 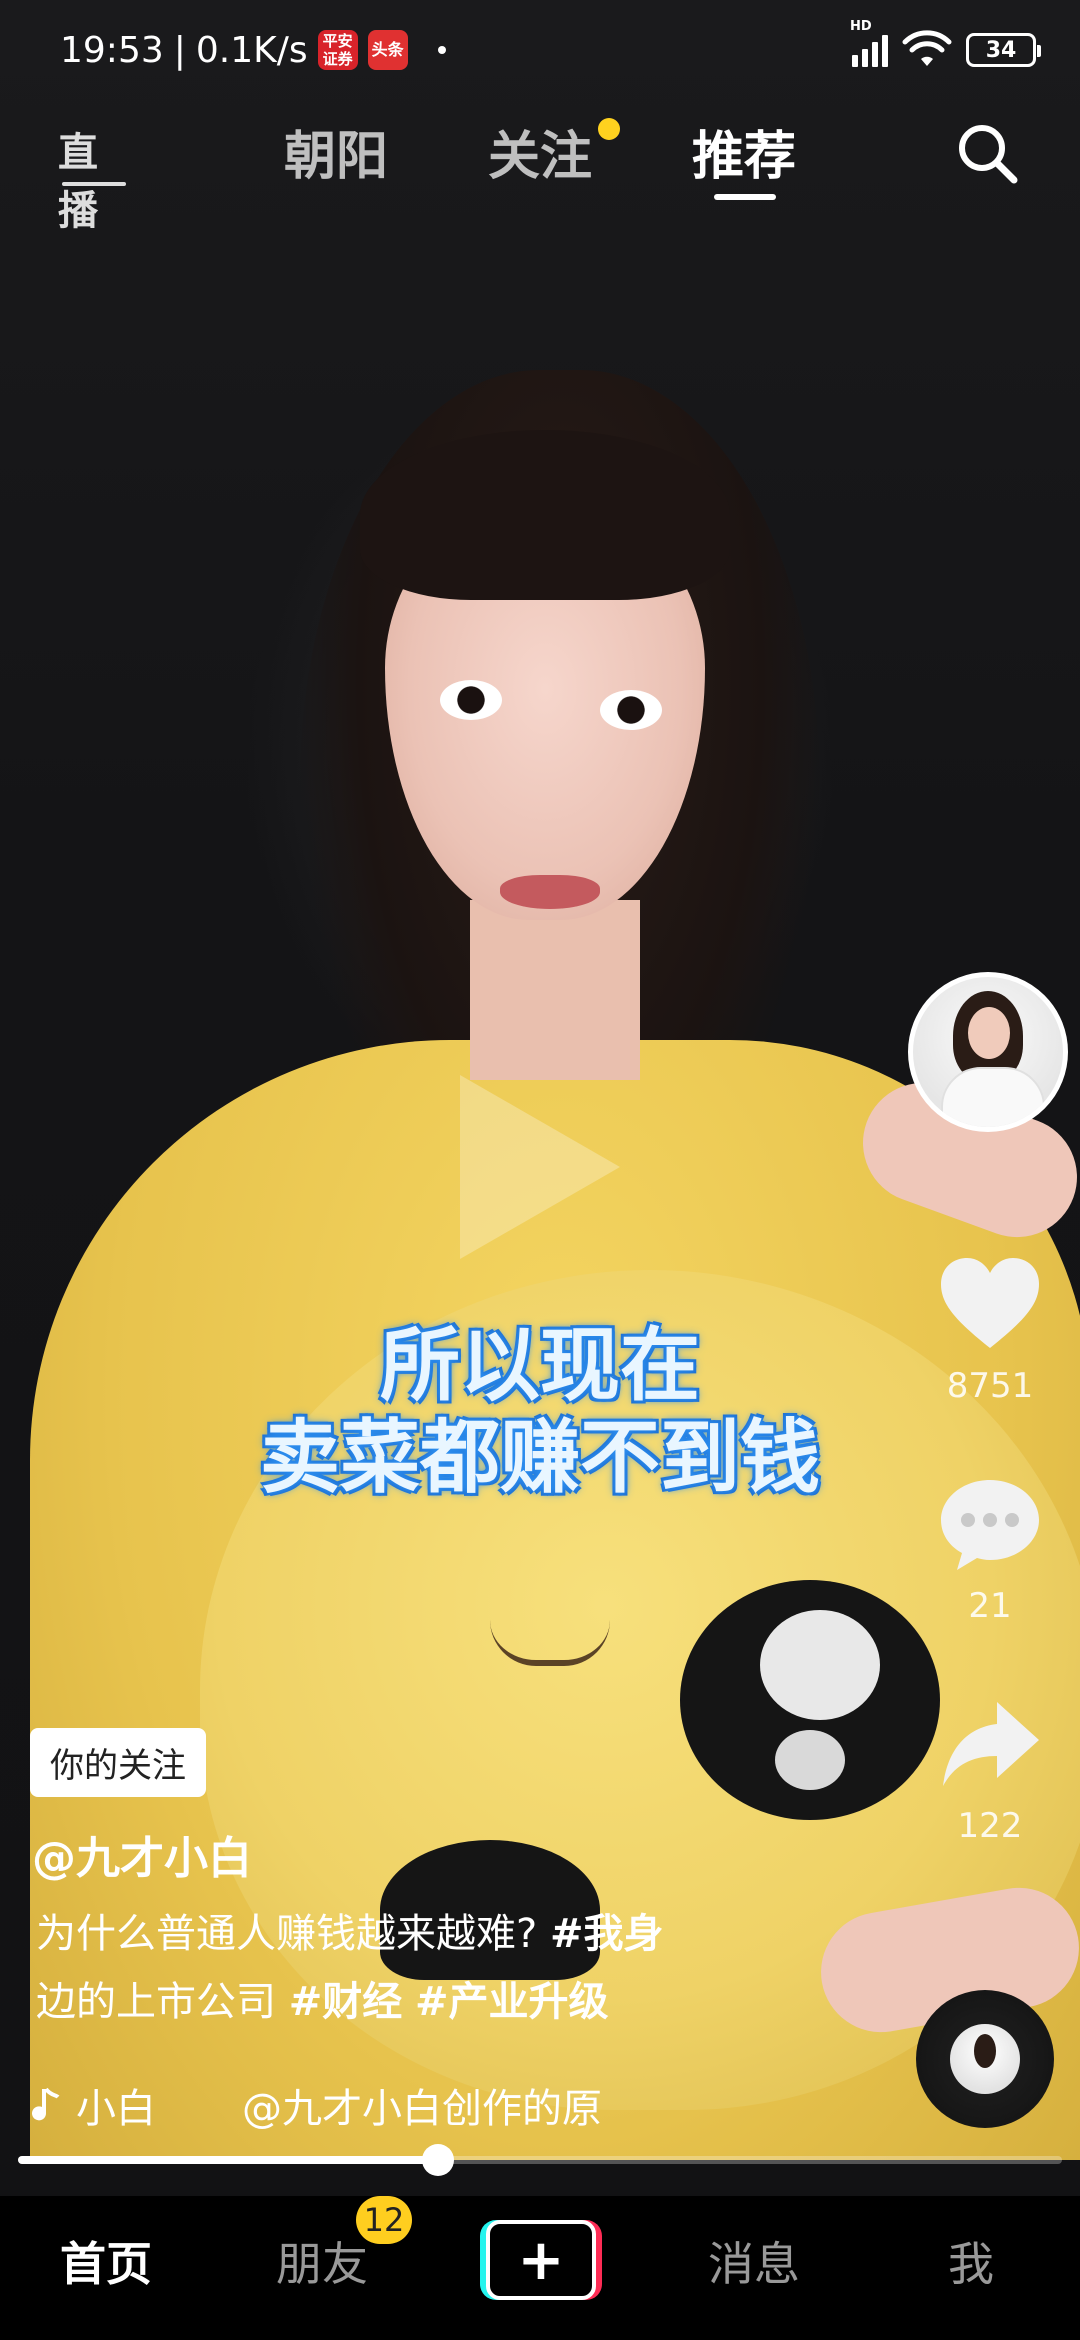 I want to click on hd-label: HD, so click(x=861, y=26).